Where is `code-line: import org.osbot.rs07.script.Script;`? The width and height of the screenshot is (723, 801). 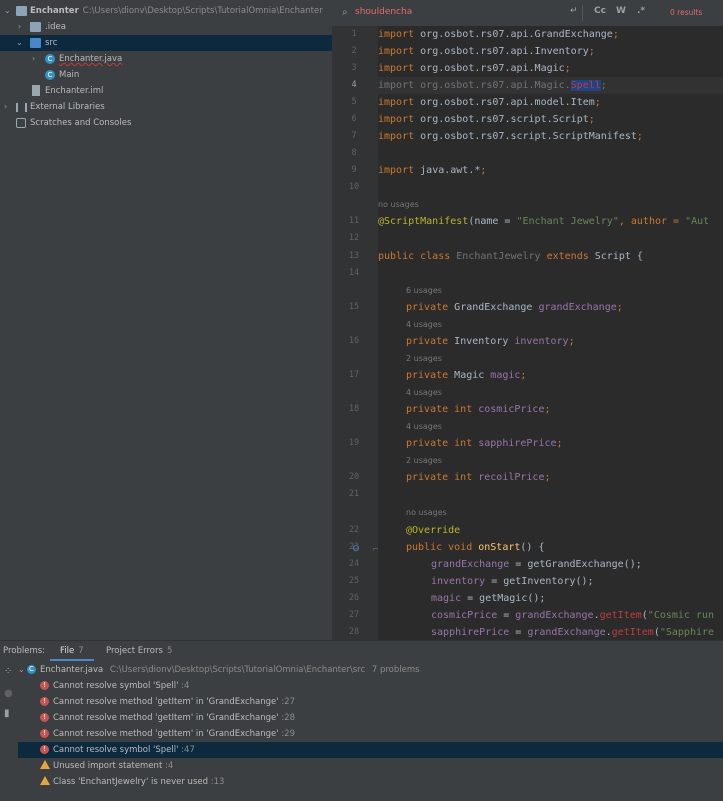 code-line: import org.osbot.rs07.script.Script; is located at coordinates (486, 119).